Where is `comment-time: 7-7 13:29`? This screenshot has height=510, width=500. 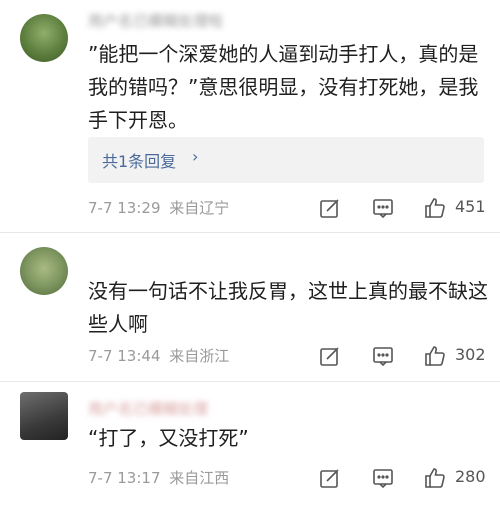 comment-time: 7-7 13:29 is located at coordinates (124, 208).